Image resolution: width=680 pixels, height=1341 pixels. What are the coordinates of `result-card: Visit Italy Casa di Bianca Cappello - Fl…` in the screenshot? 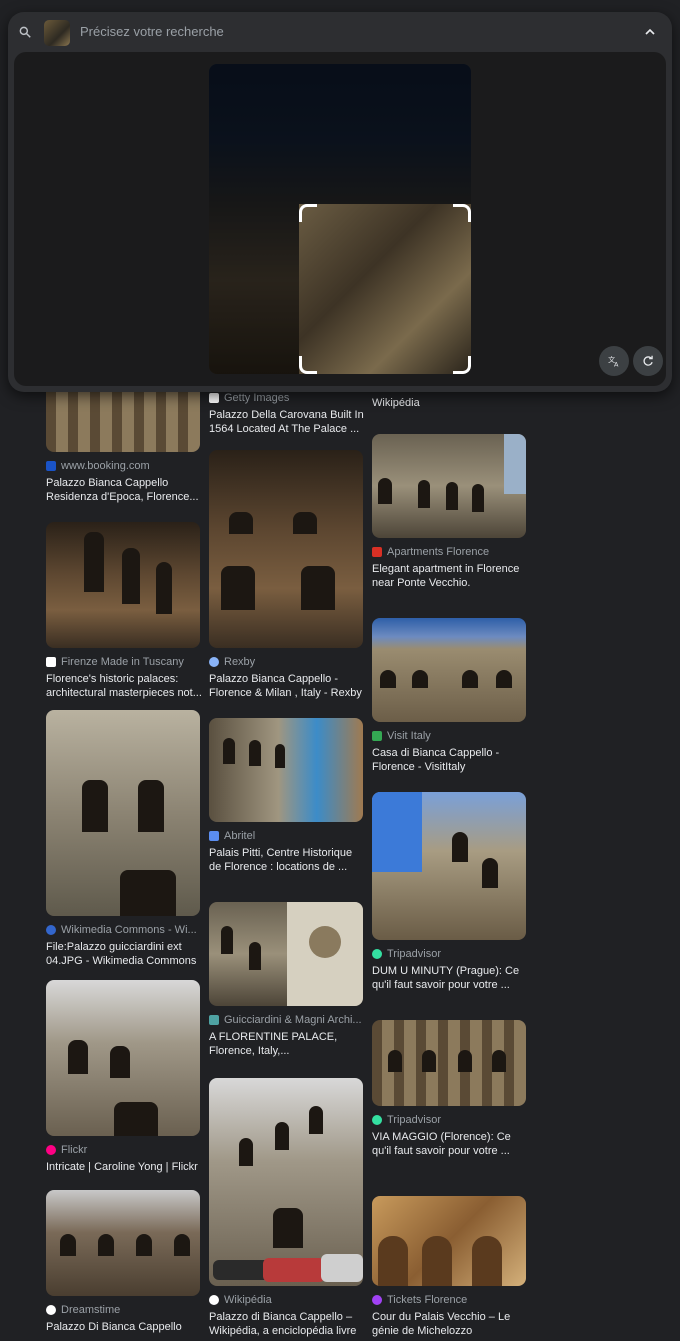 It's located at (450, 696).